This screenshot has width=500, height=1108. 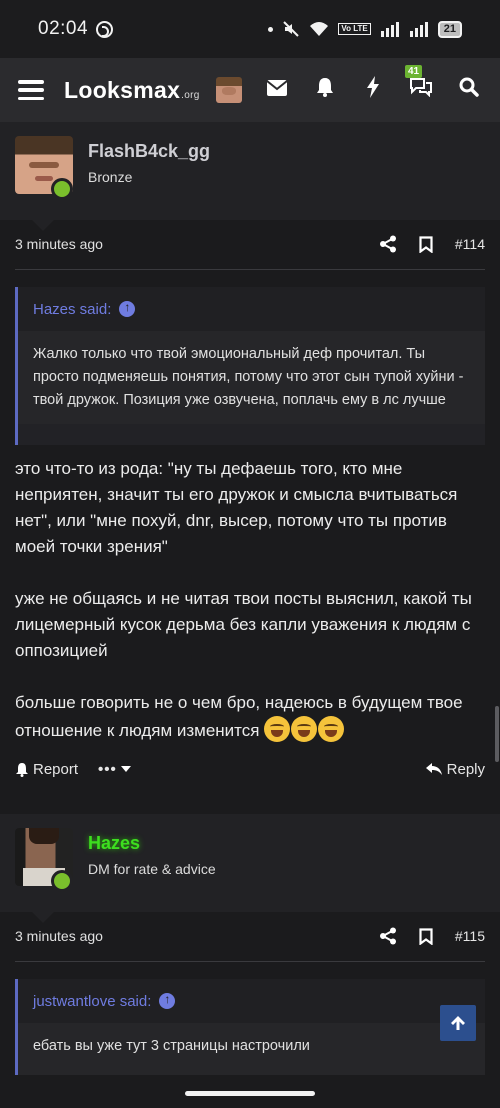 What do you see at coordinates (389, 29) in the screenshot?
I see `signal-icon` at bounding box center [389, 29].